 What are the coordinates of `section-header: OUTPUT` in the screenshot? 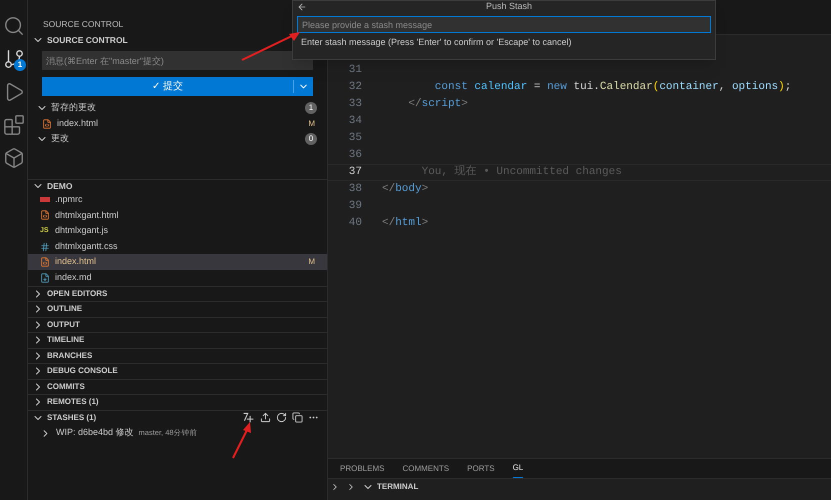 It's located at (183, 324).